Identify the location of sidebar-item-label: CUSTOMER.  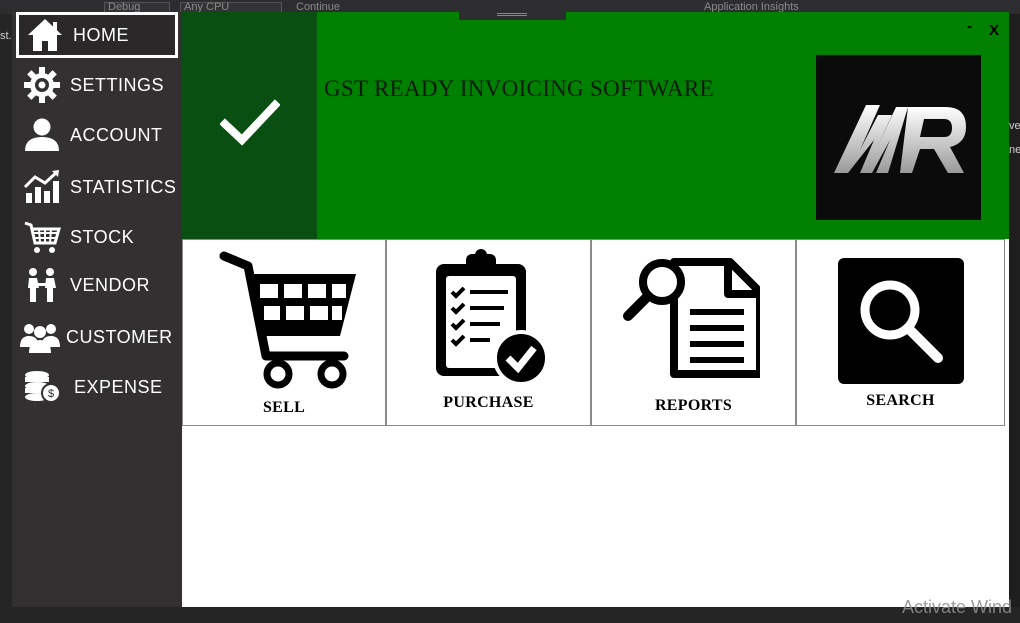
(119, 336).